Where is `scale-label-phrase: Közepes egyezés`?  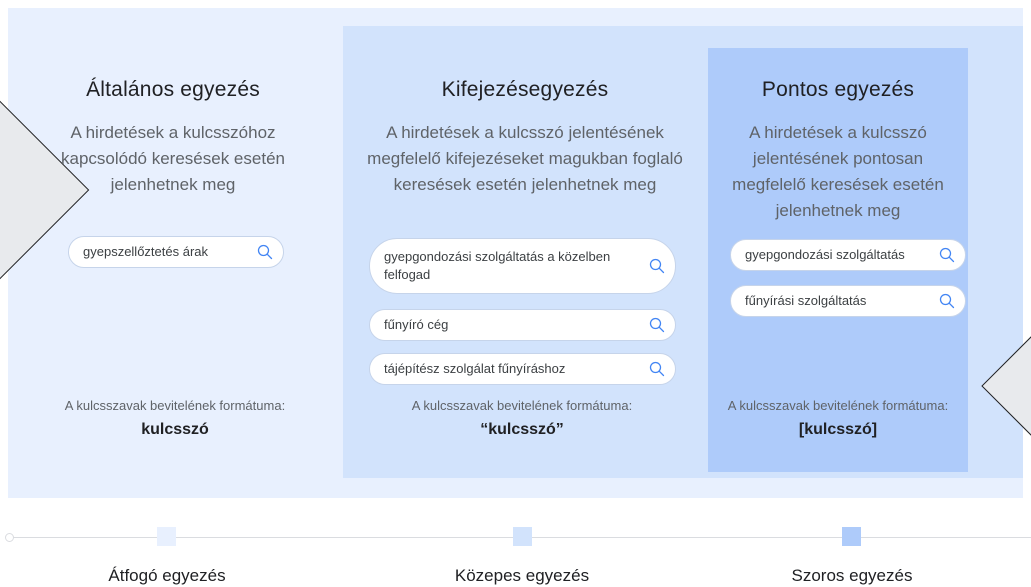 scale-label-phrase: Közepes egyezés is located at coordinates (522, 575).